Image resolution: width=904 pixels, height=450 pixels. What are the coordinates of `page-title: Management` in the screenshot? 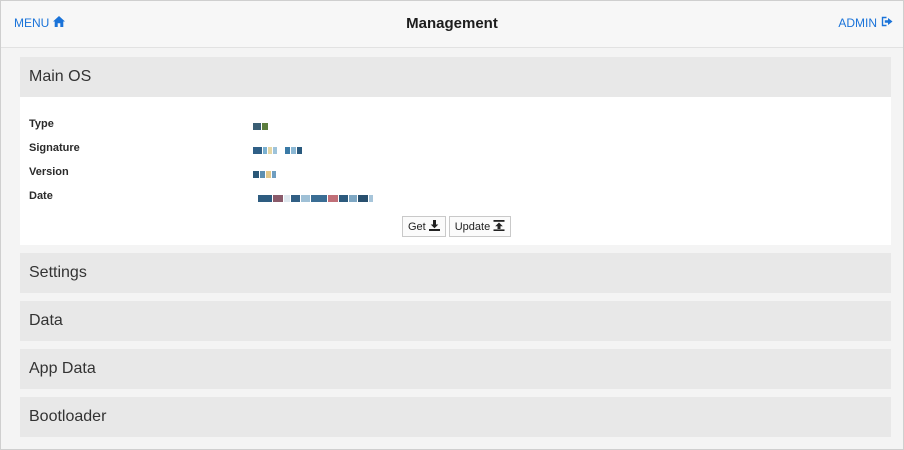 It's located at (452, 23).